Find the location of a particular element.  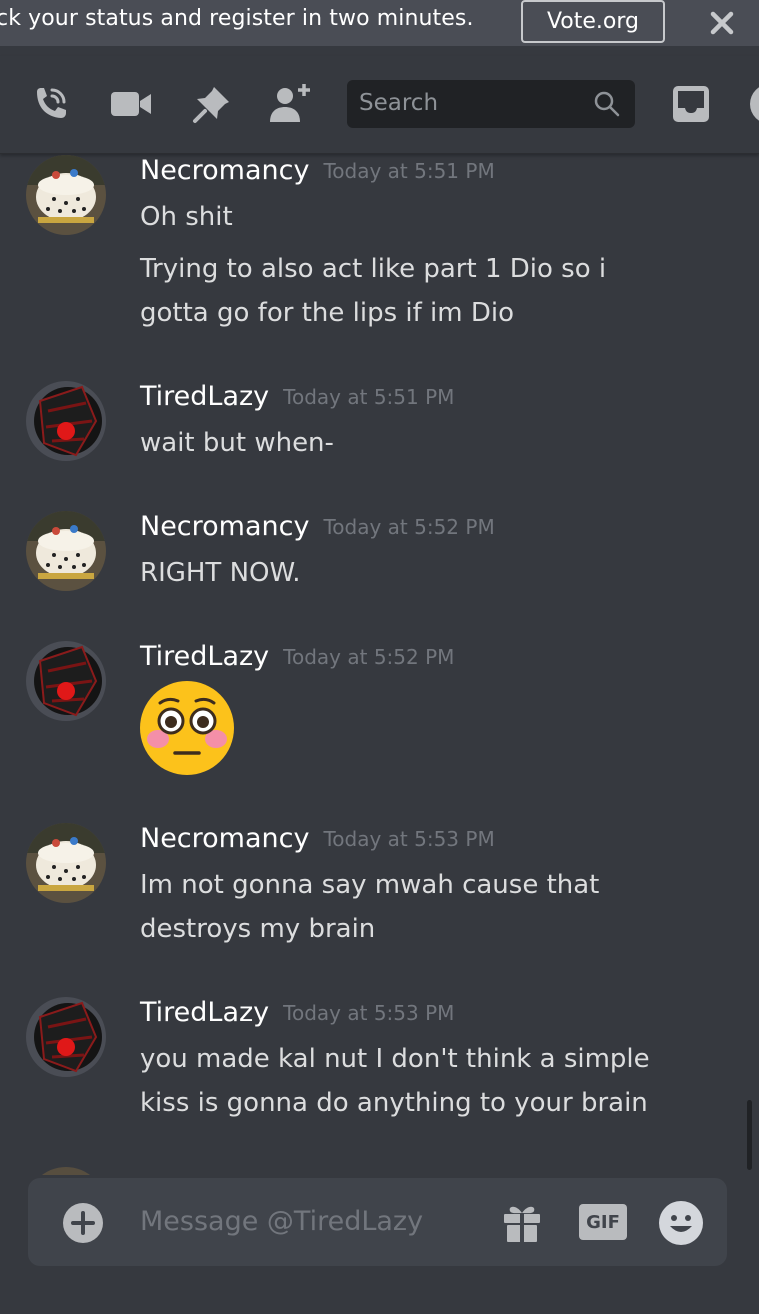

message-input: Message @TiredLazy is located at coordinates (281, 1221).